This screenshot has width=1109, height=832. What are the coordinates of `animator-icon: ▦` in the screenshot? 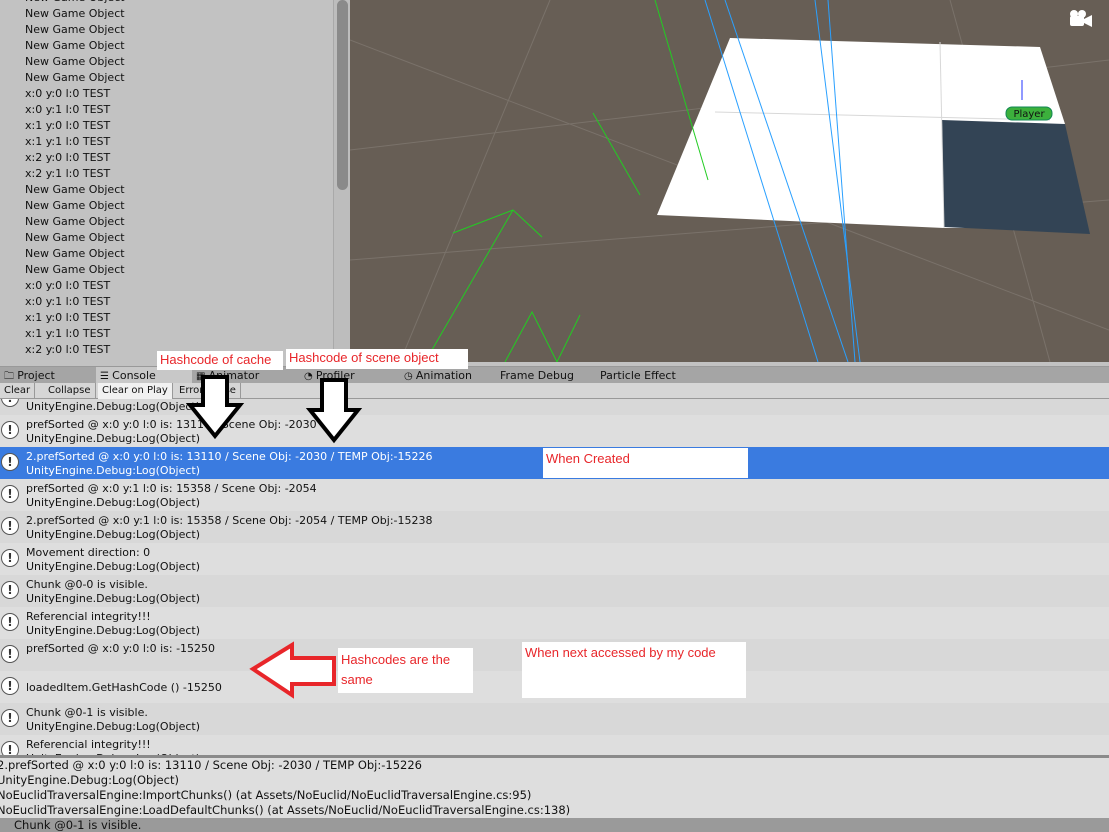 It's located at (202, 376).